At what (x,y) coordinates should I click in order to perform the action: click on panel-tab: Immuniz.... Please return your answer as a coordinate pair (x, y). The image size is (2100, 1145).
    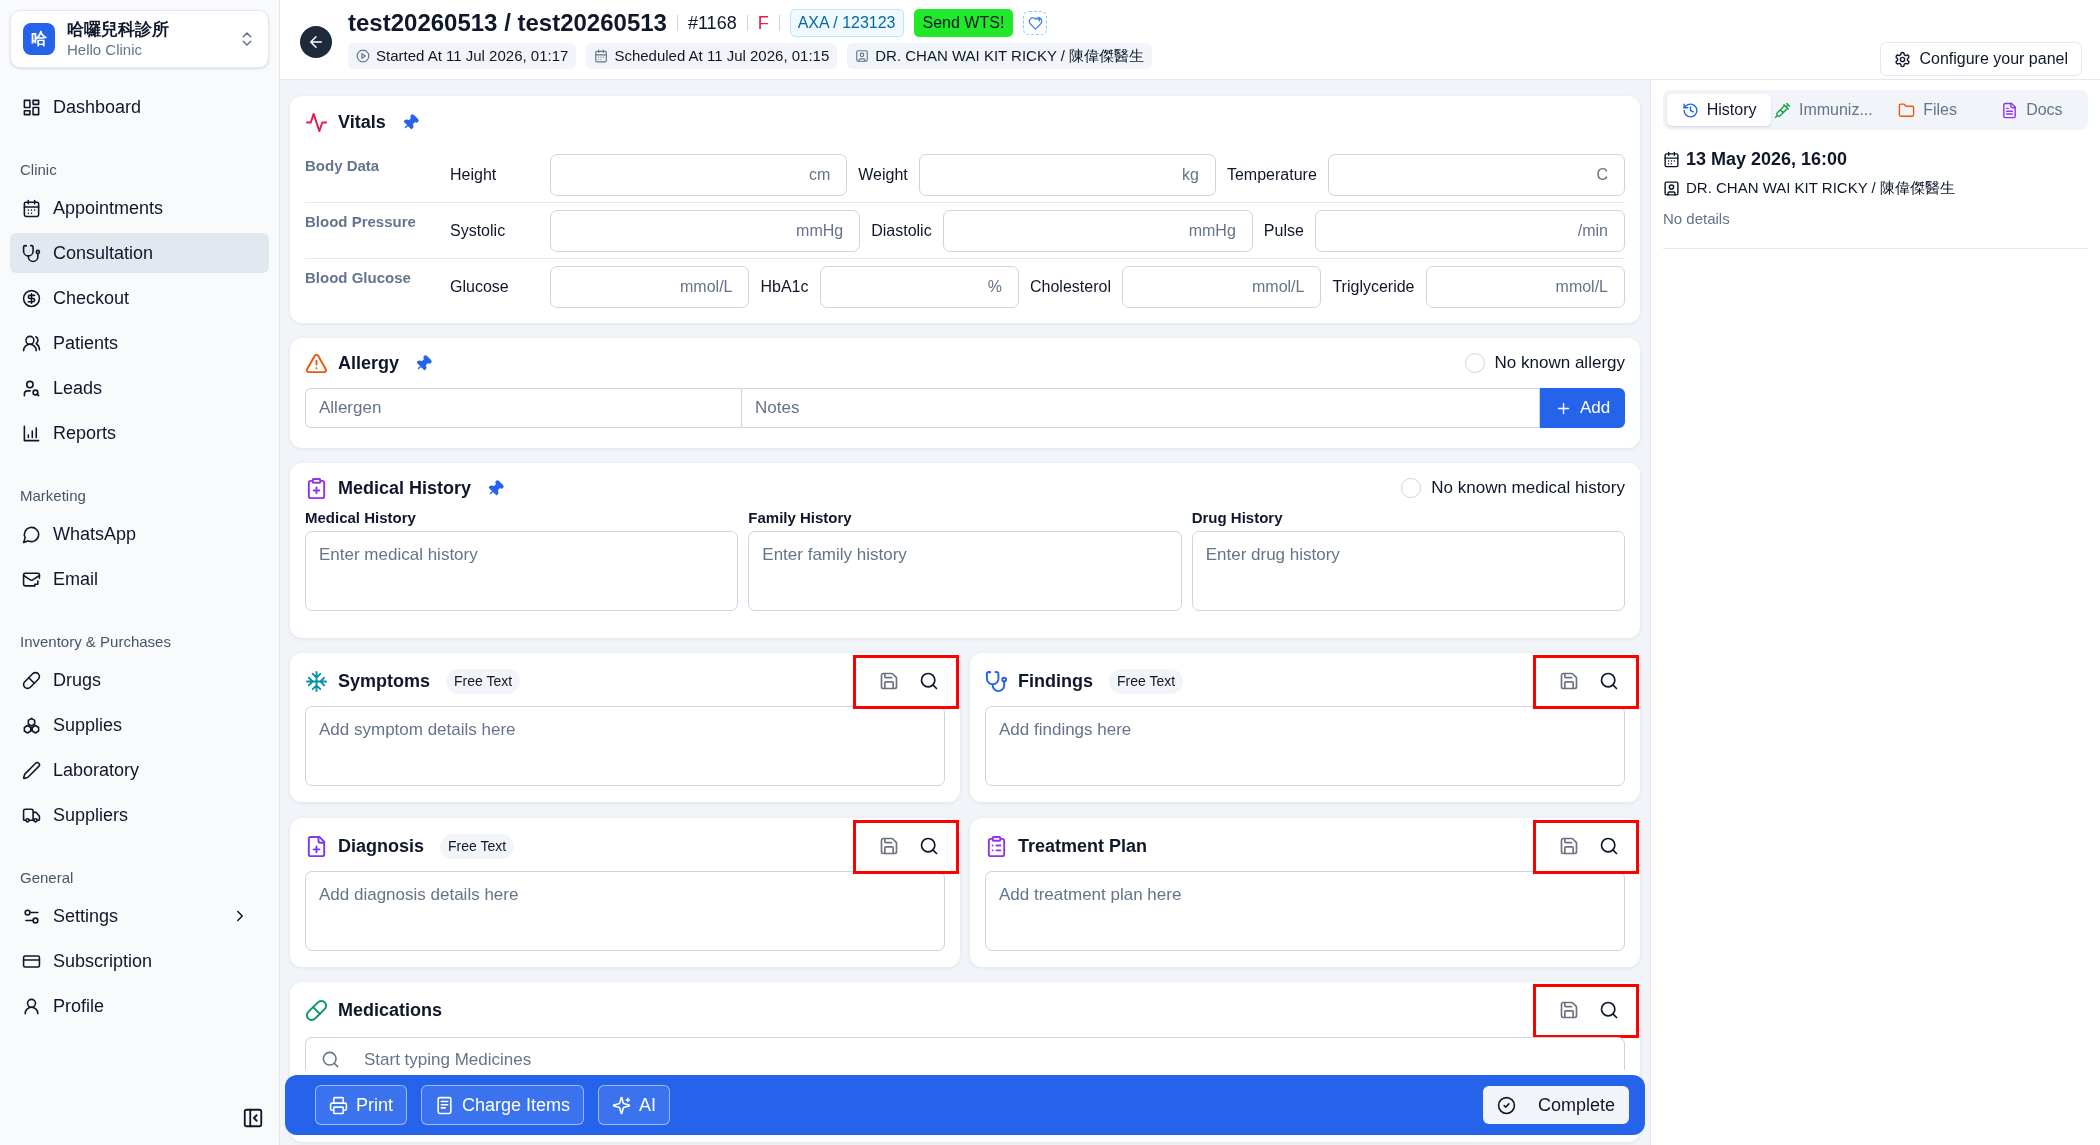
    Looking at the image, I should click on (1823, 110).